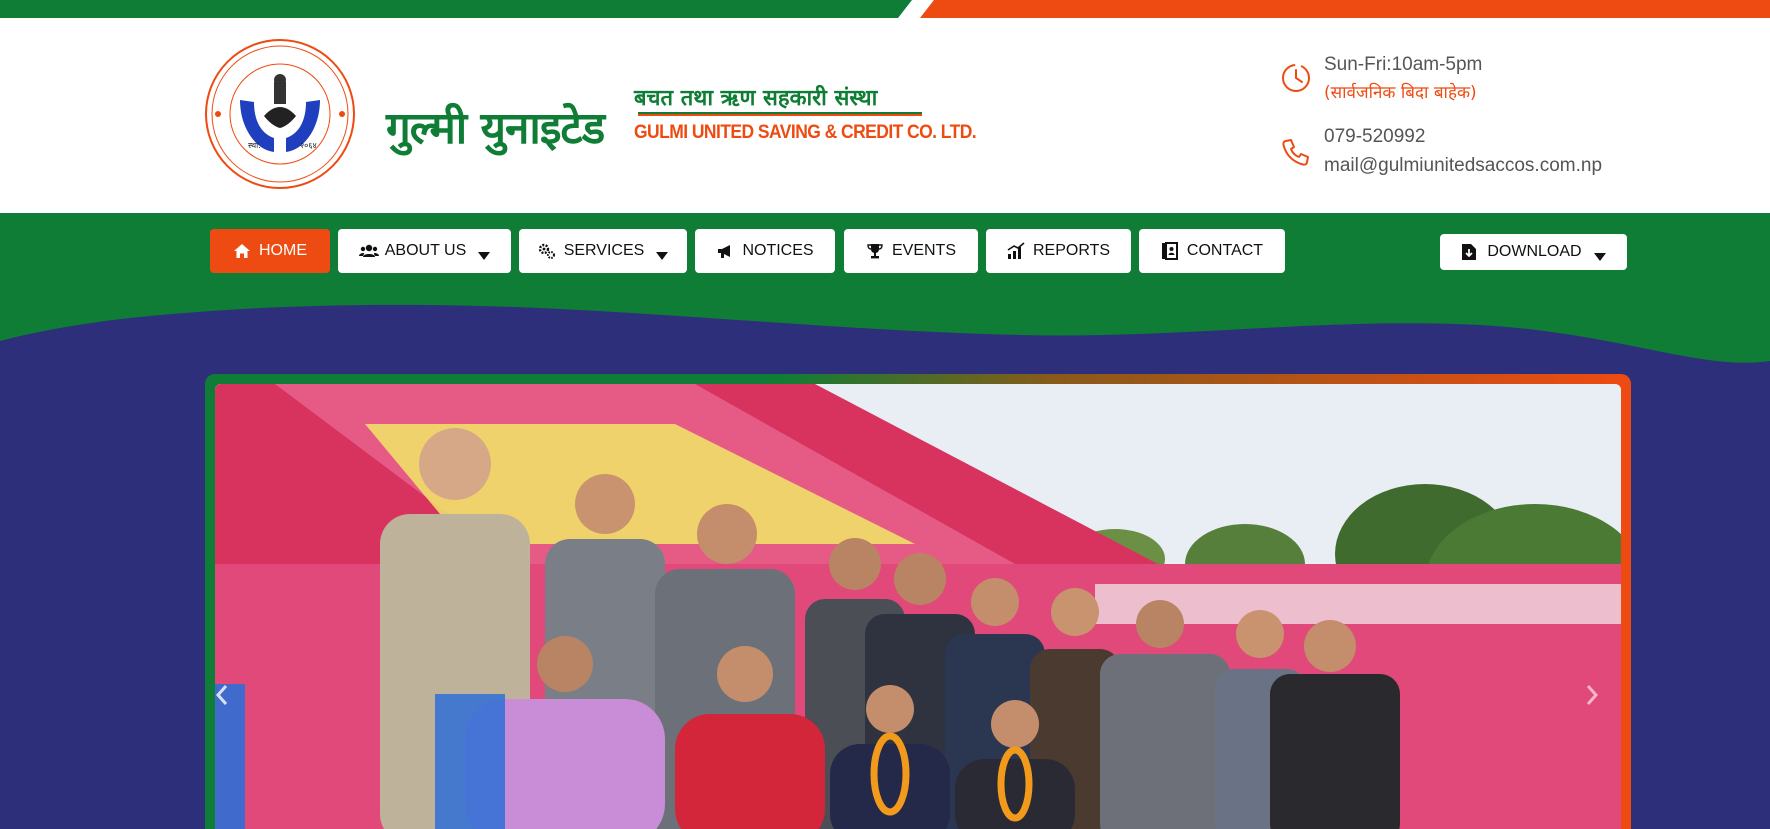 The width and height of the screenshot is (1770, 829). Describe the element at coordinates (1296, 78) in the screenshot. I see `clock-icon` at that location.